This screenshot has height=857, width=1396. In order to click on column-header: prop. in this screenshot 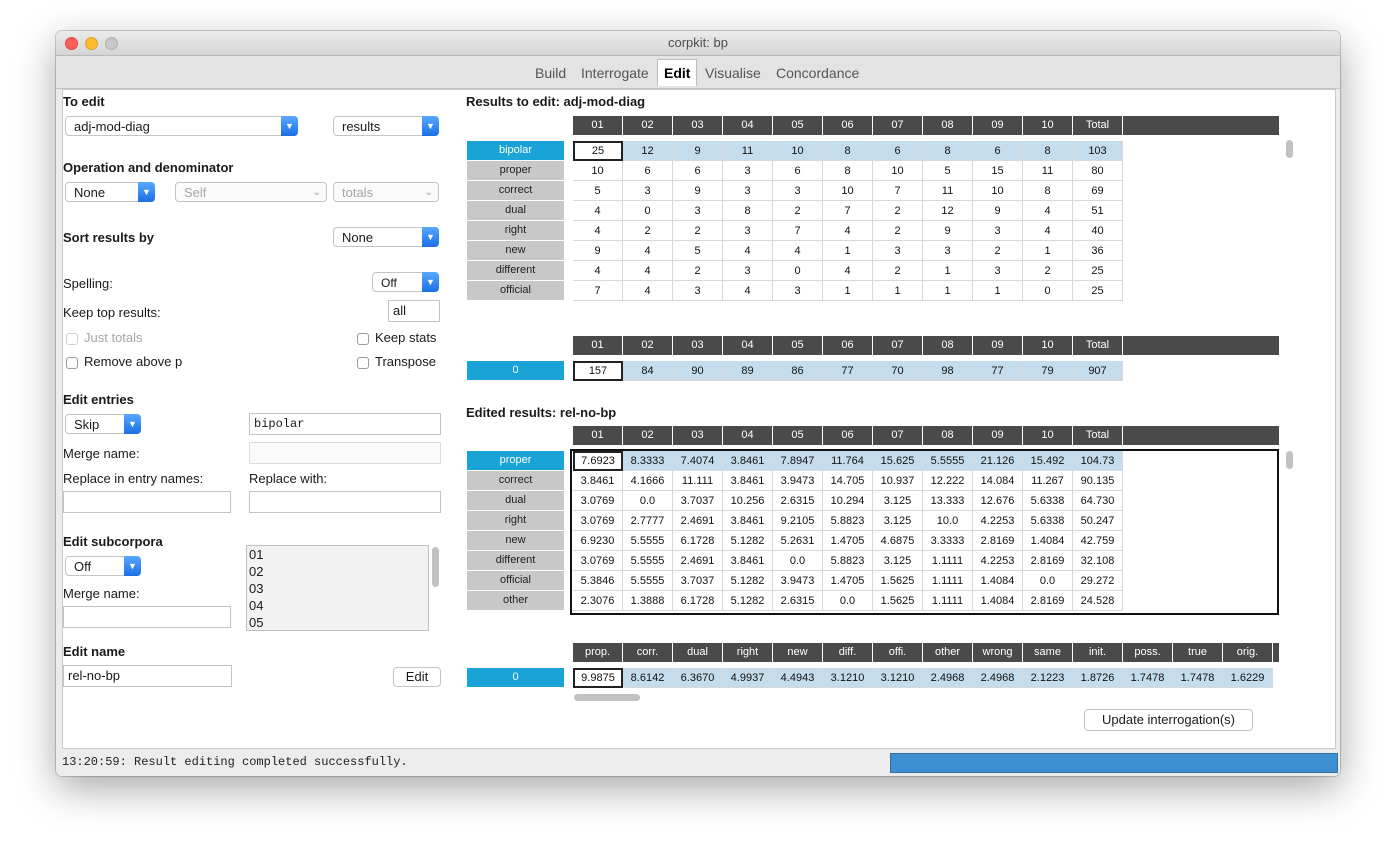, I will do `click(598, 652)`.